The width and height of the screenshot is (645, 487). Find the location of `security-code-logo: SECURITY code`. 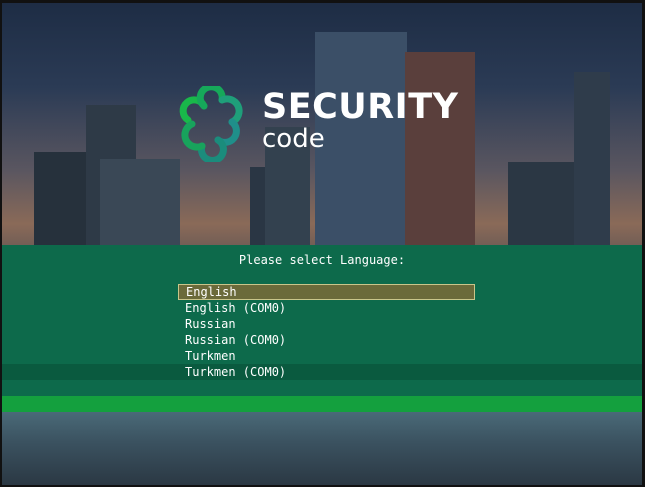

security-code-logo: SECURITY code is located at coordinates (324, 123).